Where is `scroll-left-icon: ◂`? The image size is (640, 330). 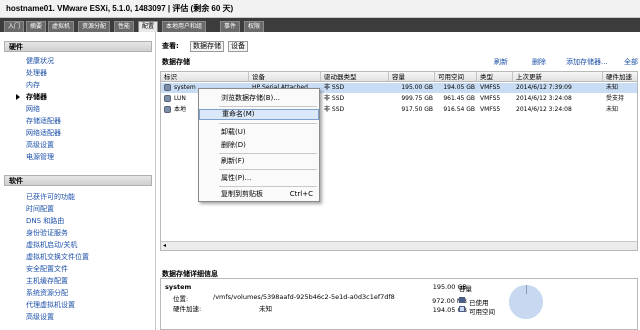
scroll-left-icon: ◂ is located at coordinates (164, 246).